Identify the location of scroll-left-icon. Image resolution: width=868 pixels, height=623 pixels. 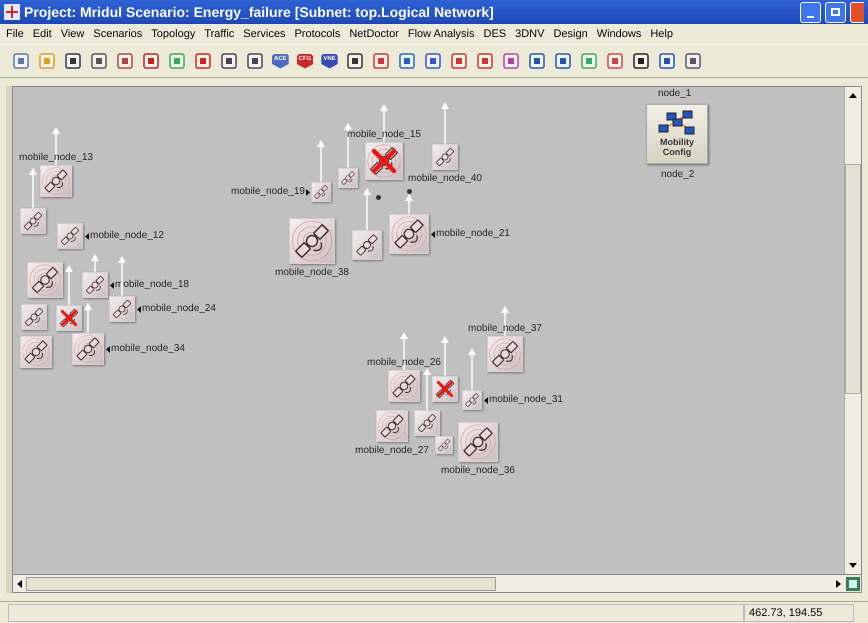
(19, 584).